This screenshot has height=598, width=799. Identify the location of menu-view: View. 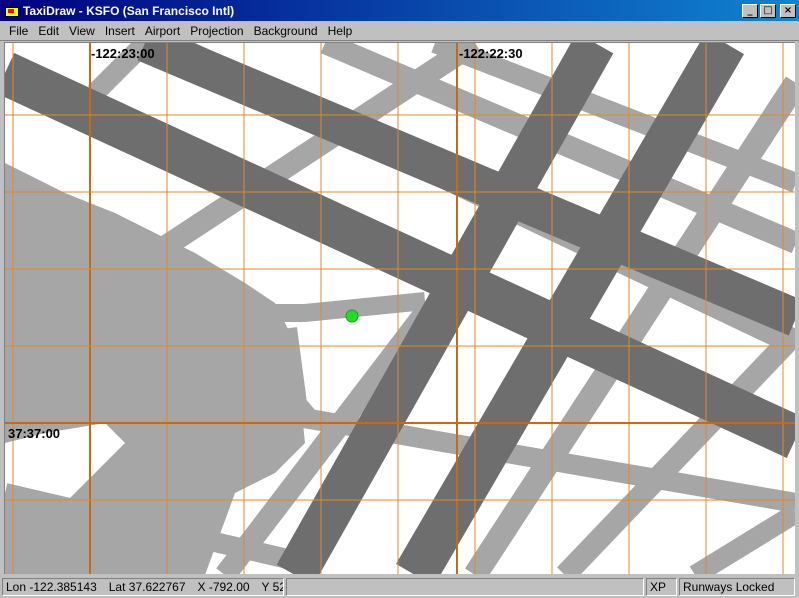
(82, 31).